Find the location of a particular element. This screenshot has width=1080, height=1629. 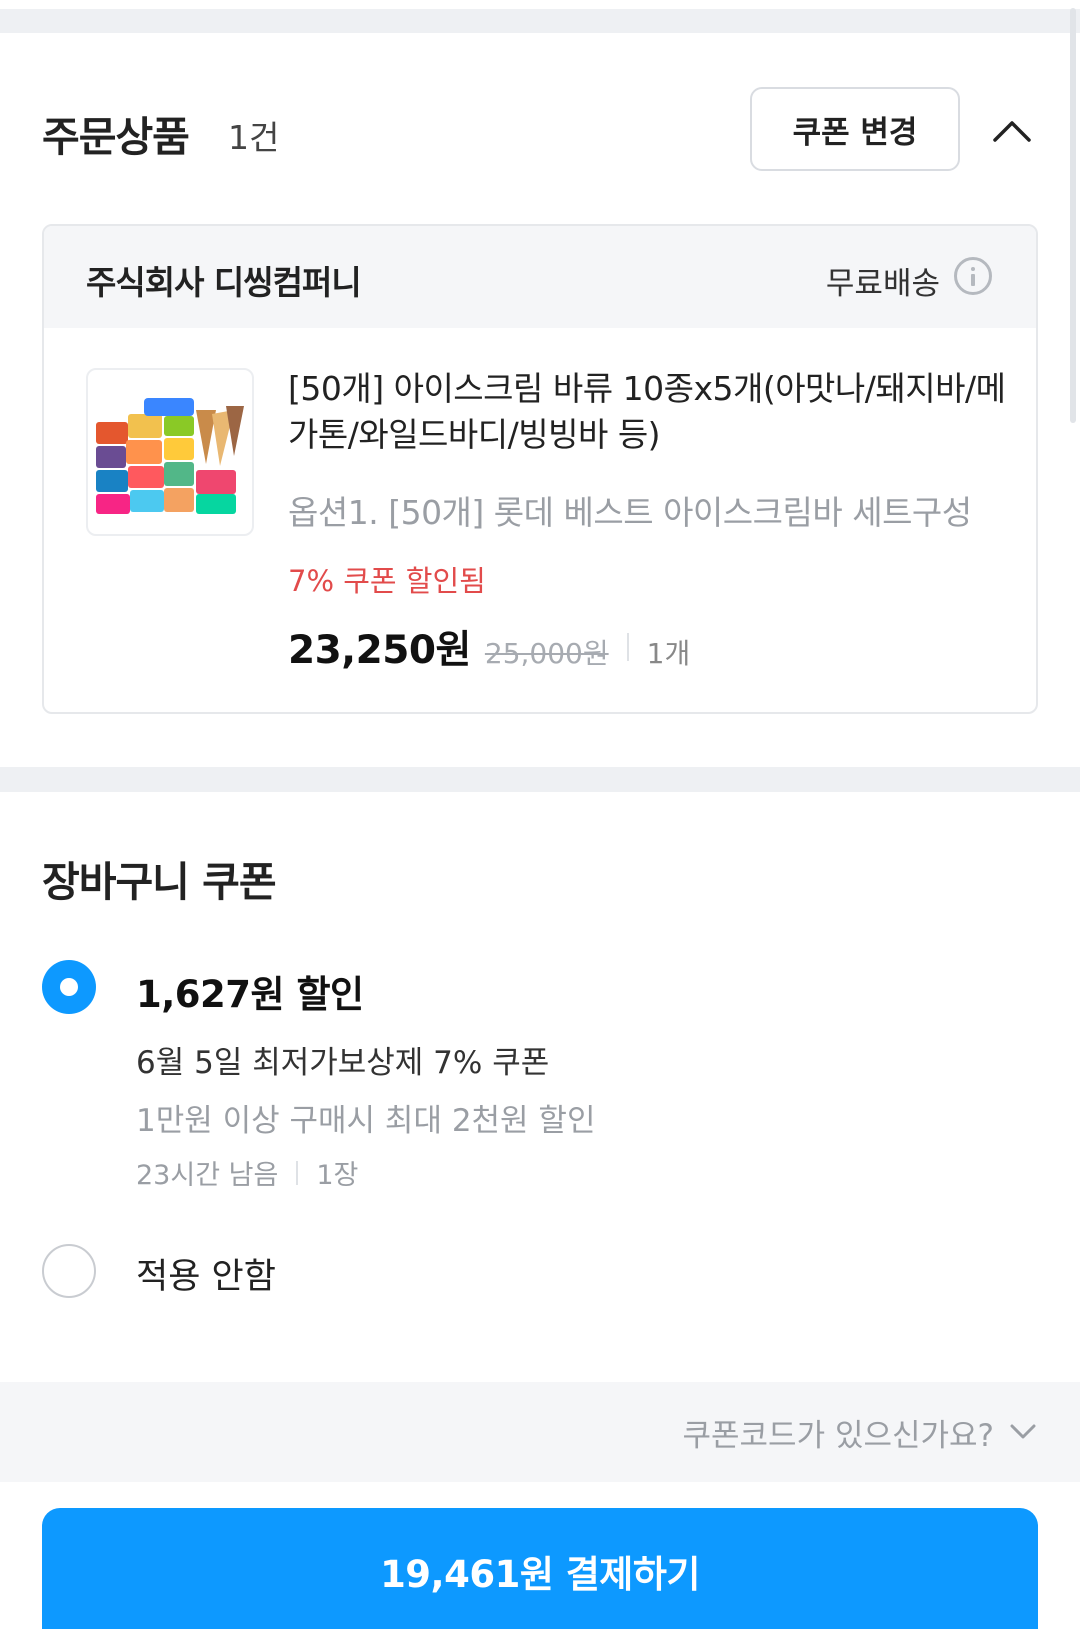

product-option: 옵션1. [50개] 롯데 베스트 아이스크림바 세트구성 is located at coordinates (630, 512).